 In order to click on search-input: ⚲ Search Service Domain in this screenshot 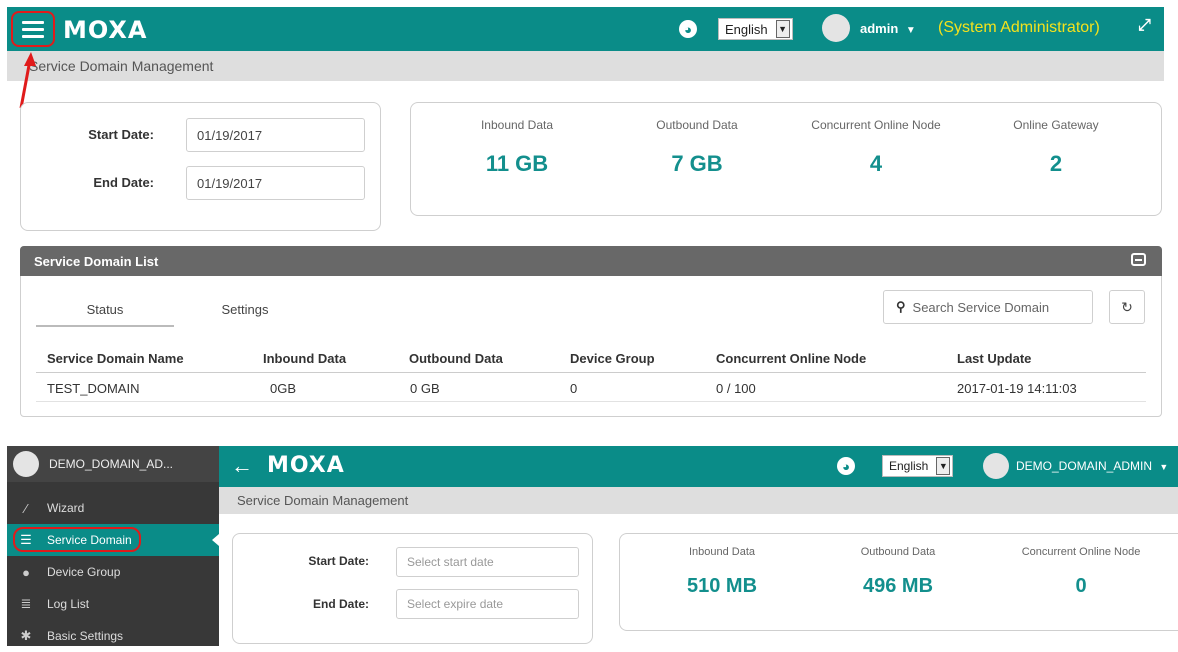, I will do `click(988, 307)`.